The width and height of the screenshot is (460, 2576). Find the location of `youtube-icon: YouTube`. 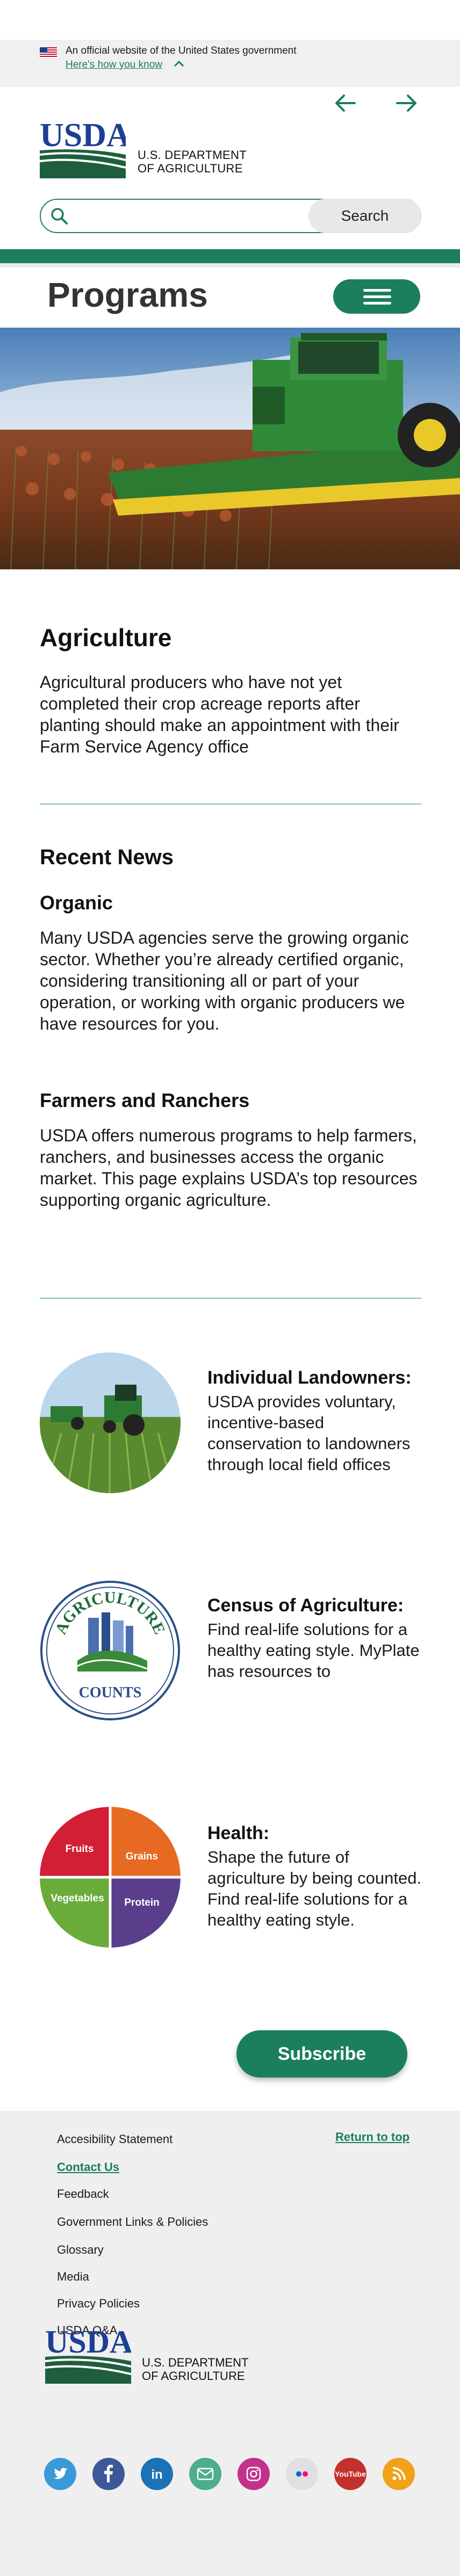

youtube-icon: YouTube is located at coordinates (350, 2474).